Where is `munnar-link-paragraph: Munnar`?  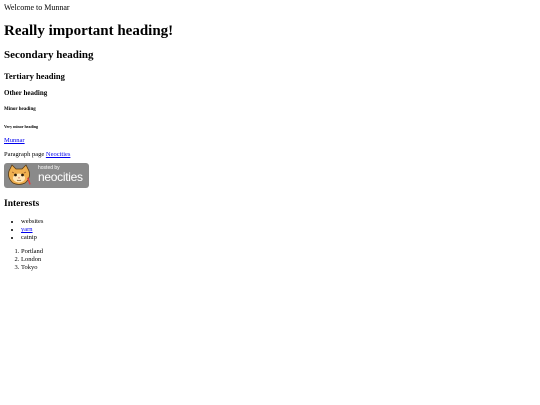
munnar-link-paragraph: Munnar is located at coordinates (270, 141).